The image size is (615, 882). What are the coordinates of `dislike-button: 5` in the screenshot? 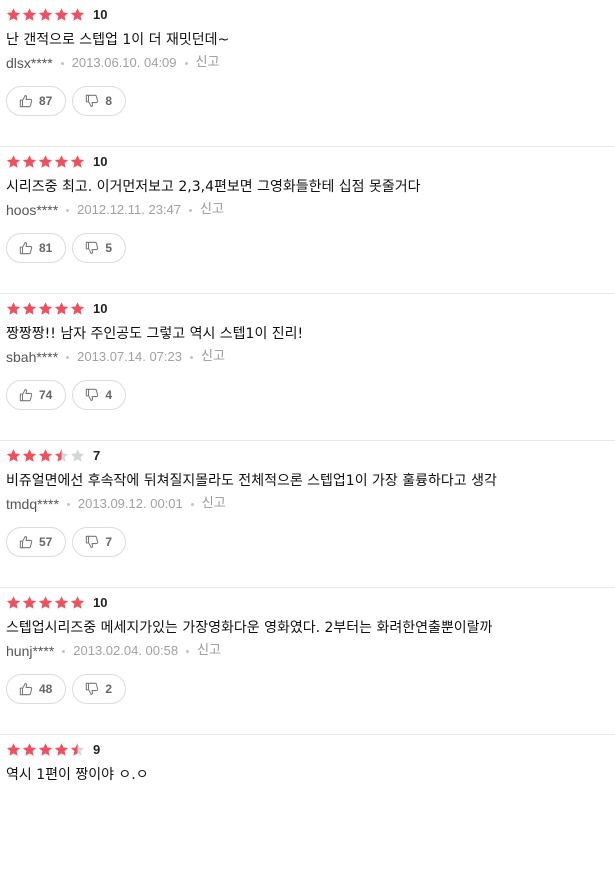 It's located at (99, 248).